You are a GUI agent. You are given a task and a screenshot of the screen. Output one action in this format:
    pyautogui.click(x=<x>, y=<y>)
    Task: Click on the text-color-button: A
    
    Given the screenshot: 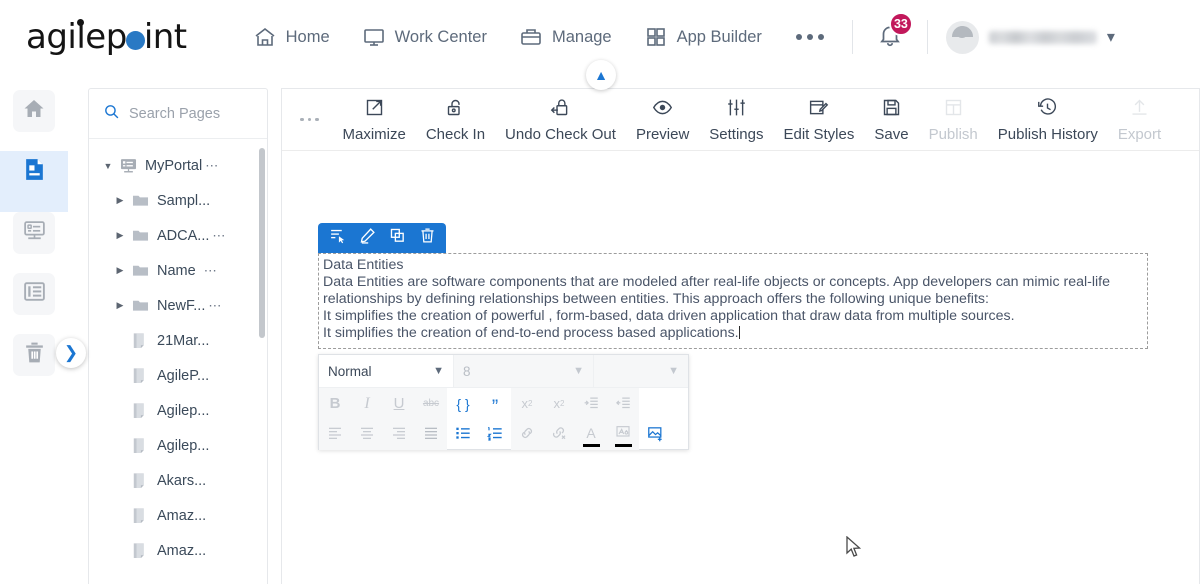 What is the action you would take?
    pyautogui.click(x=591, y=434)
    